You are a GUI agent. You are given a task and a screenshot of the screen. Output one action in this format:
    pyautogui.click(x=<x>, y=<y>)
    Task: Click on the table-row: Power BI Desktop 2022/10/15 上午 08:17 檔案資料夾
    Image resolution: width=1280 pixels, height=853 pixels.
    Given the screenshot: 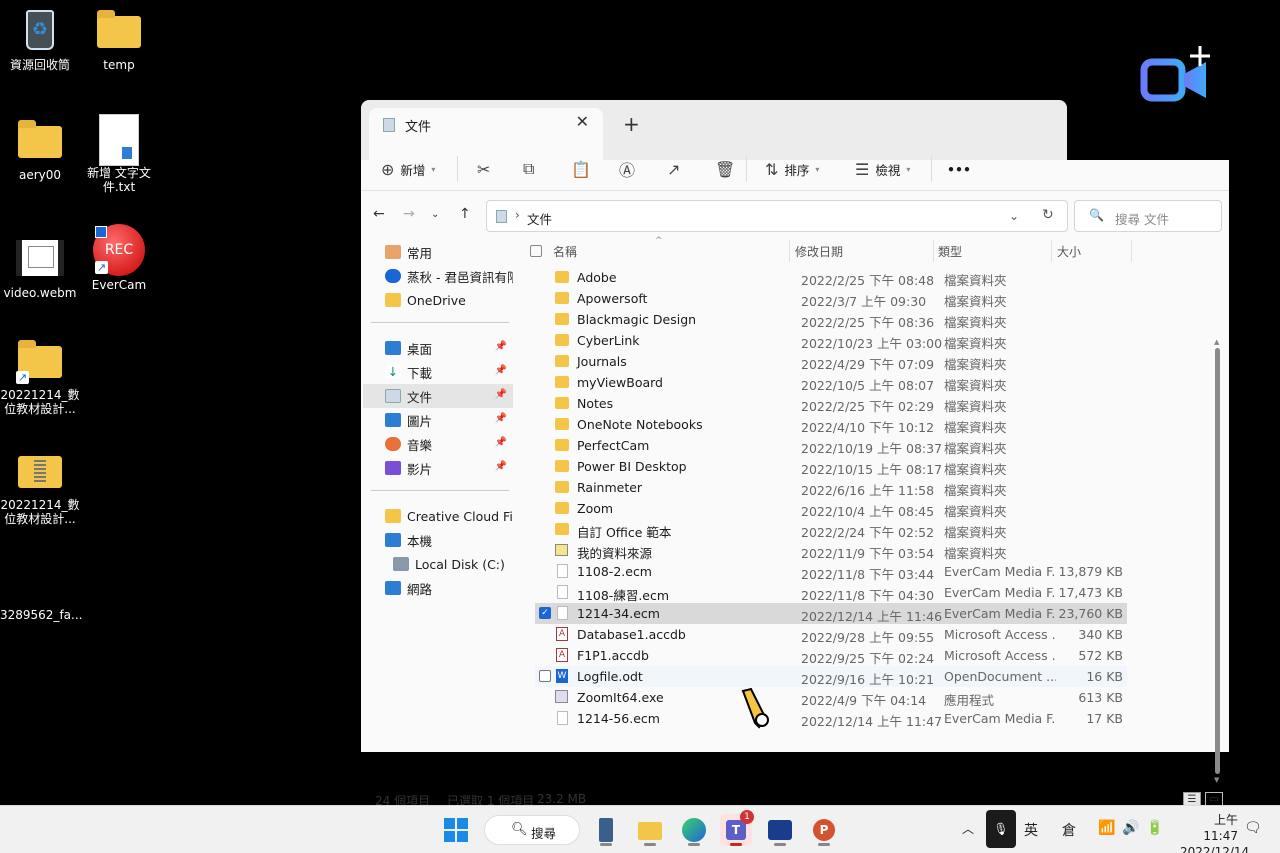 What is the action you would take?
    pyautogui.click(x=831, y=466)
    